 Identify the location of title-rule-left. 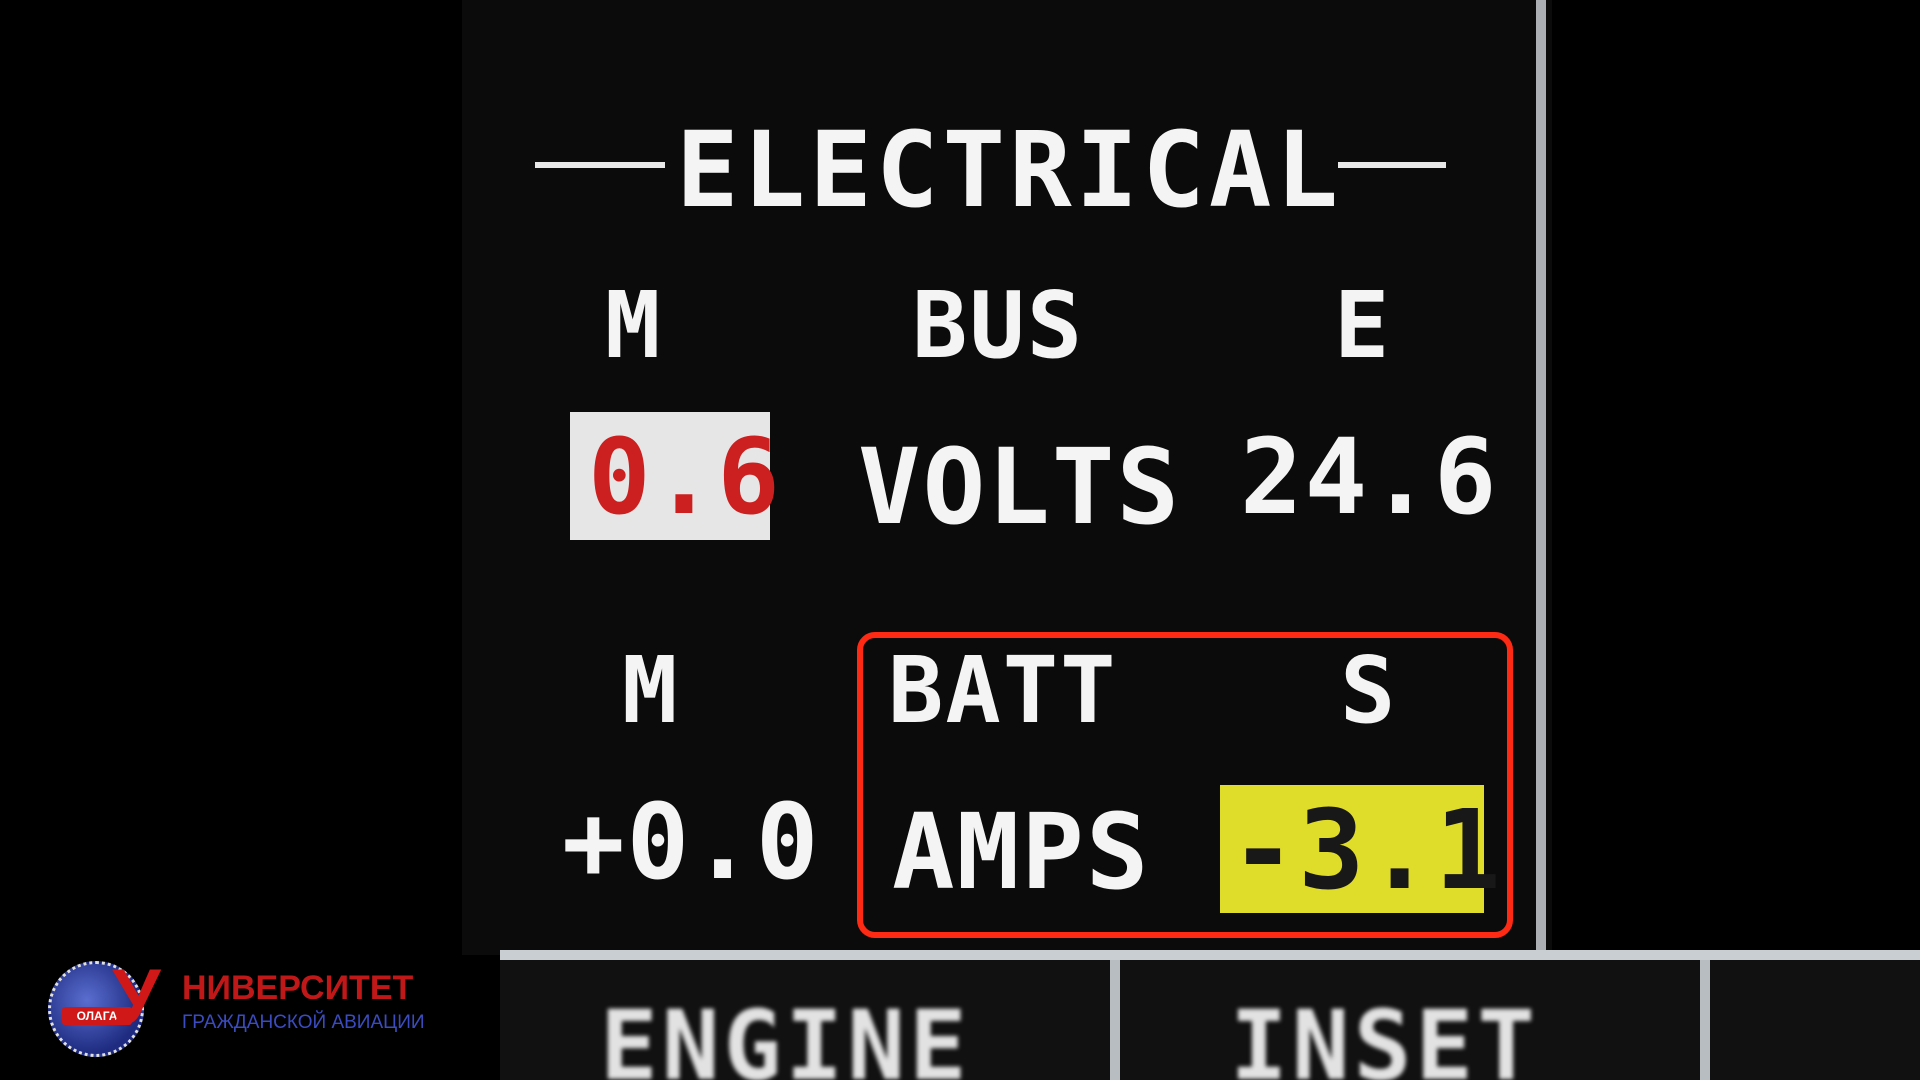
(600, 165).